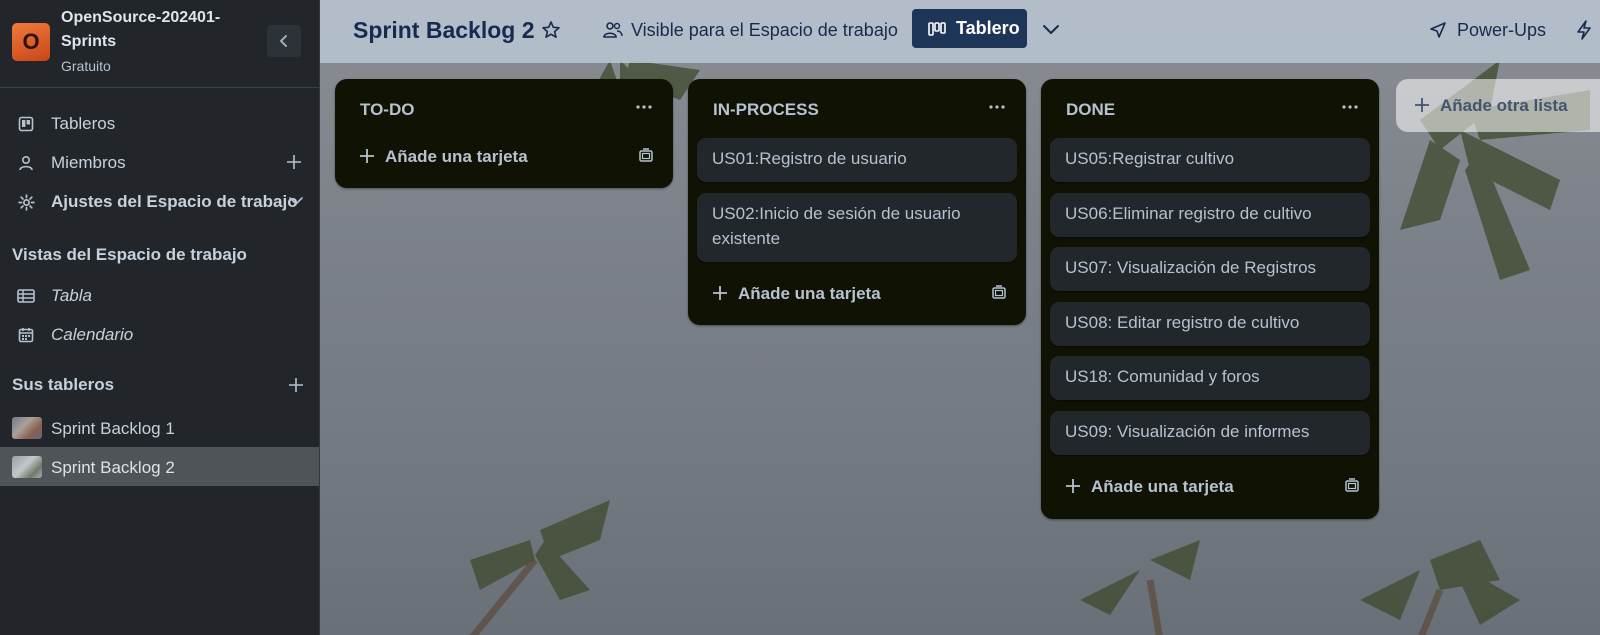  I want to click on visibility-button: Visible para el Espacio de trabajo, so click(750, 30).